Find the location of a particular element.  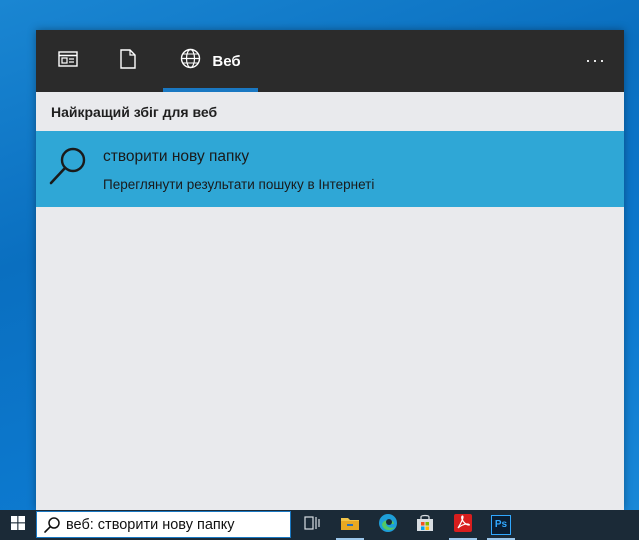

start-button is located at coordinates (18, 525).